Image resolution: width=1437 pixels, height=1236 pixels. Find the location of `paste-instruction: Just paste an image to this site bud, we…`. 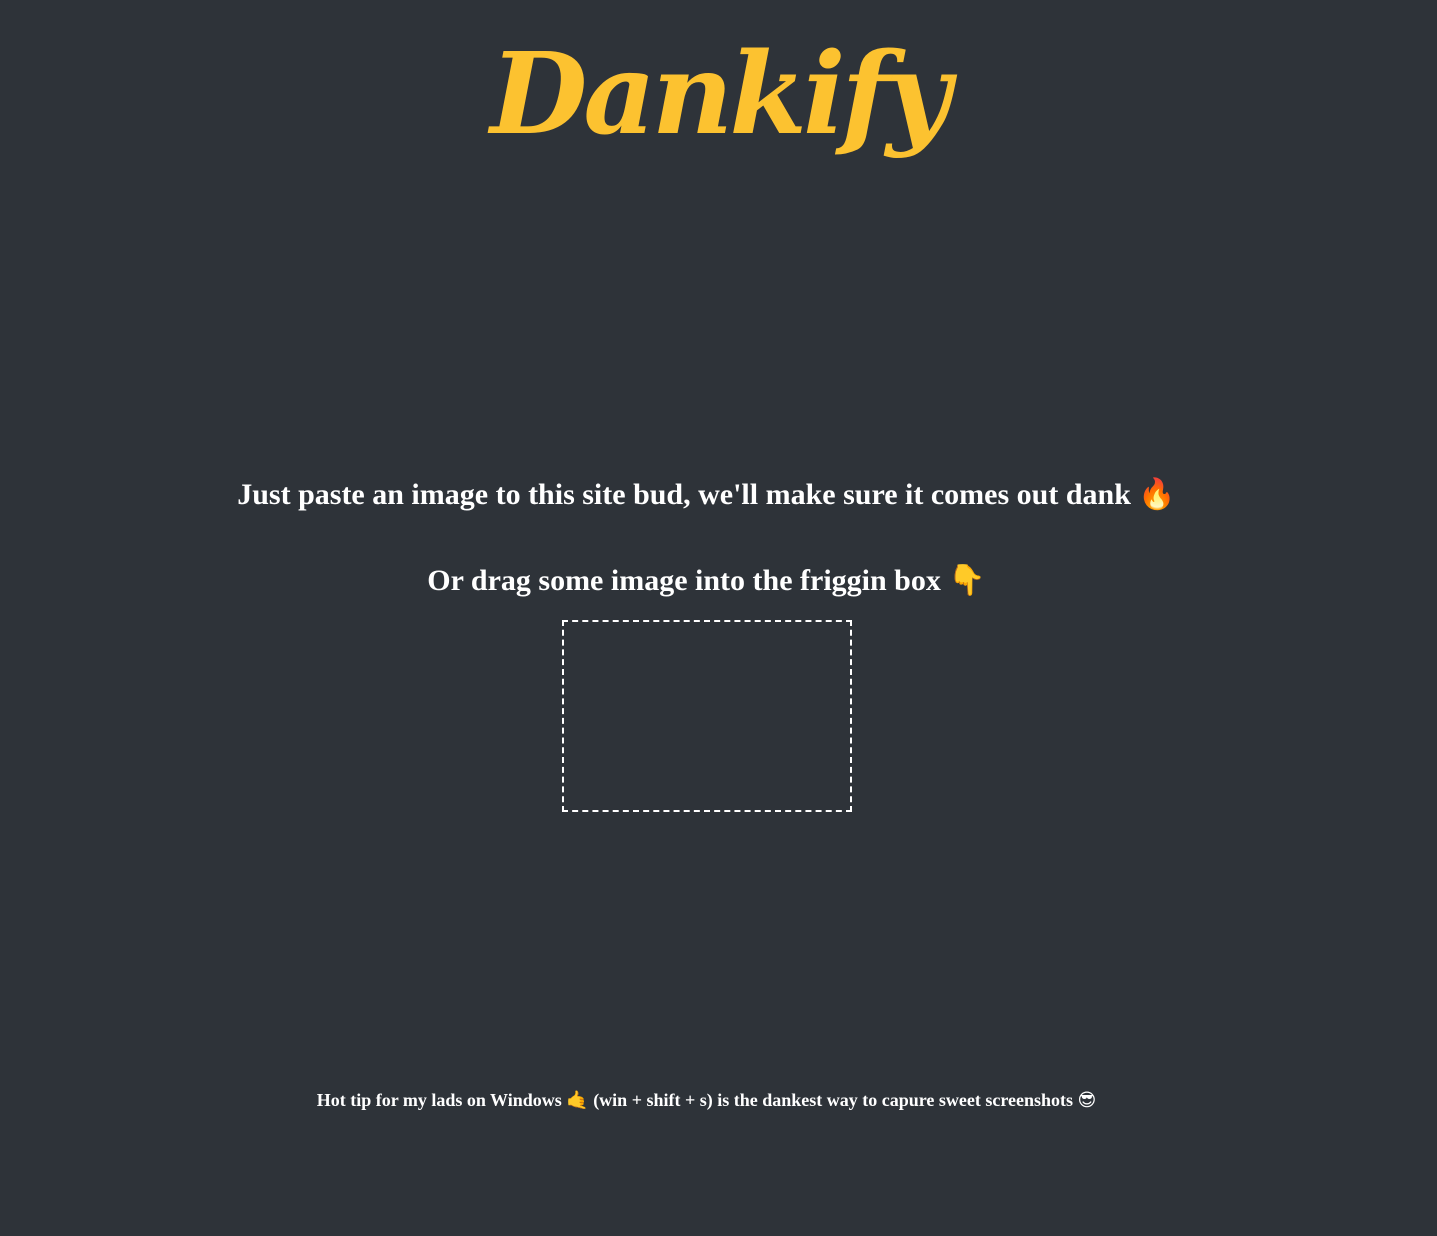

paste-instruction: Just paste an image to this site bud, we… is located at coordinates (712, 495).